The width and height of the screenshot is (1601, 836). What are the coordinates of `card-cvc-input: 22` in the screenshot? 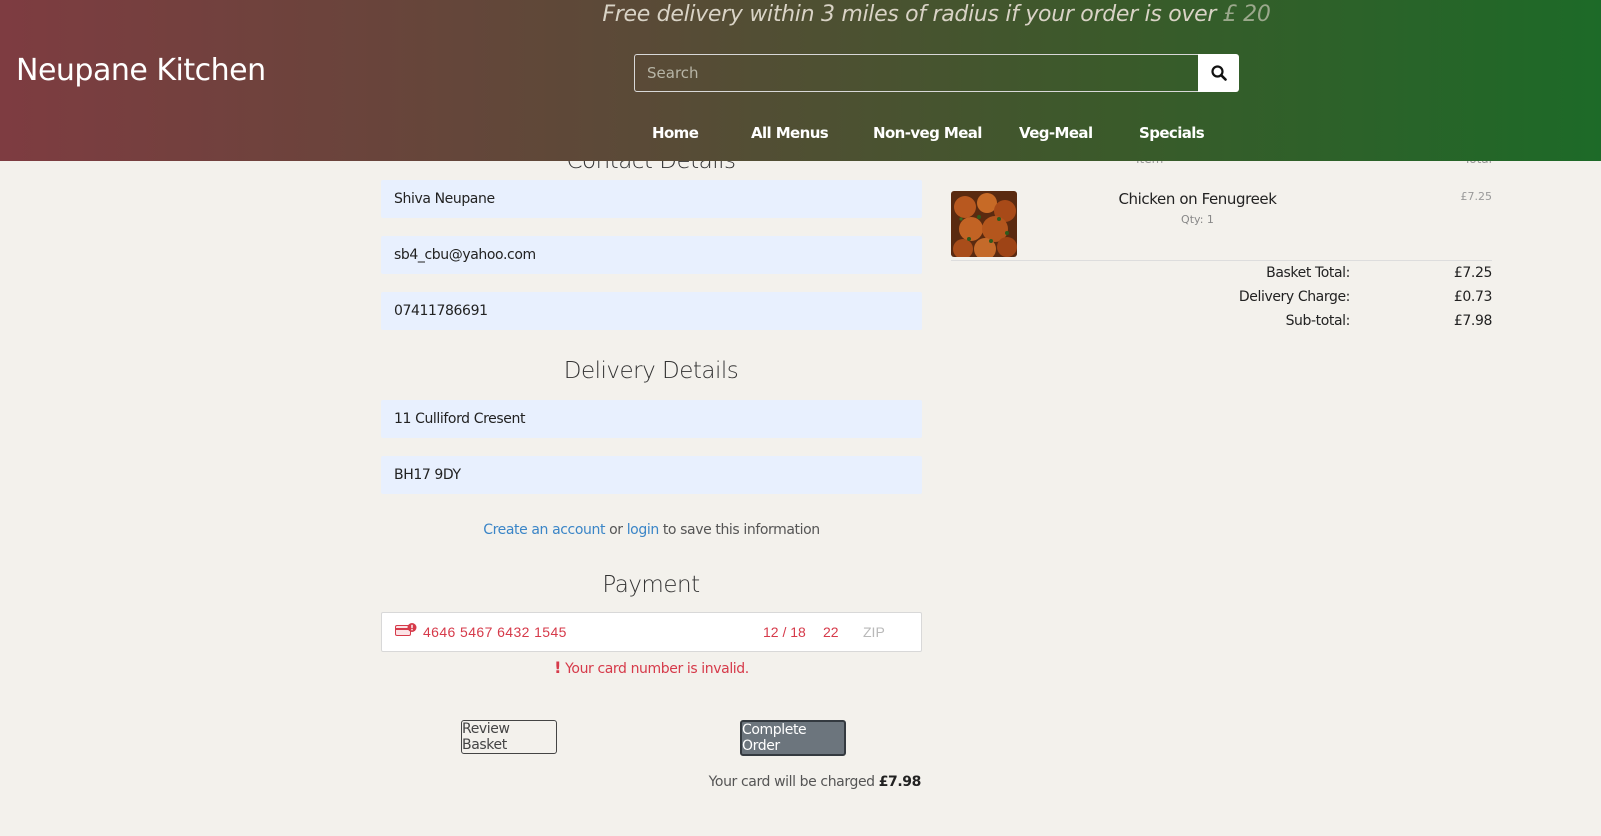 It's located at (831, 632).